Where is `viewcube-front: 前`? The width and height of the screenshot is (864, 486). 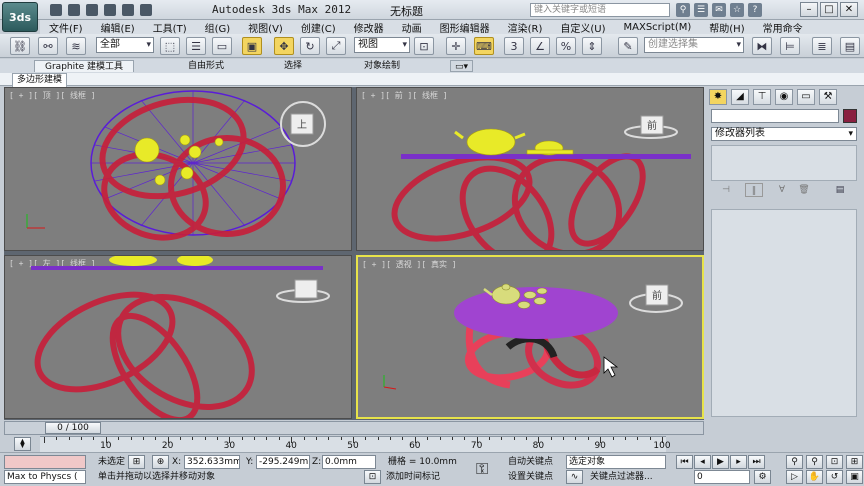
viewcube-front: 前 is located at coordinates (651, 127).